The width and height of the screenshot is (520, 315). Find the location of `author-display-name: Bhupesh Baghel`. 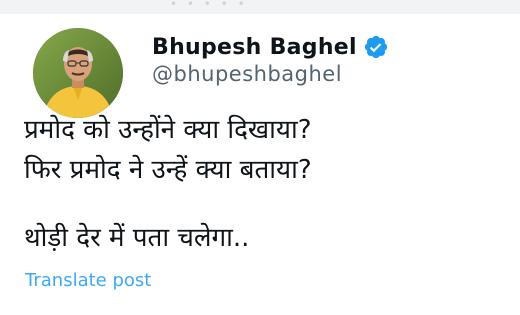

author-display-name: Bhupesh Baghel is located at coordinates (254, 47).